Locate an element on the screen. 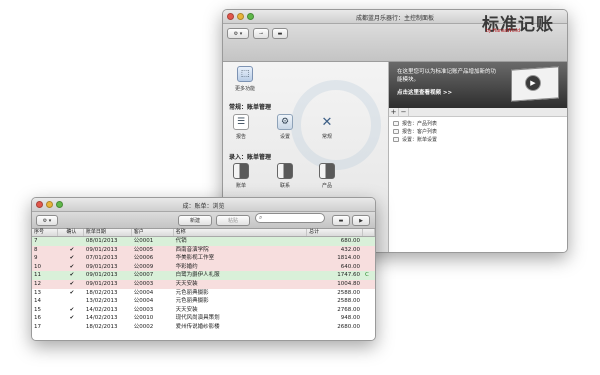 The width and height of the screenshot is (600, 375). video-promo: 在这里您可以为标准记账产品增加新的功能模块。 点击这里查看视频 >> ▶ is located at coordinates (478, 85).